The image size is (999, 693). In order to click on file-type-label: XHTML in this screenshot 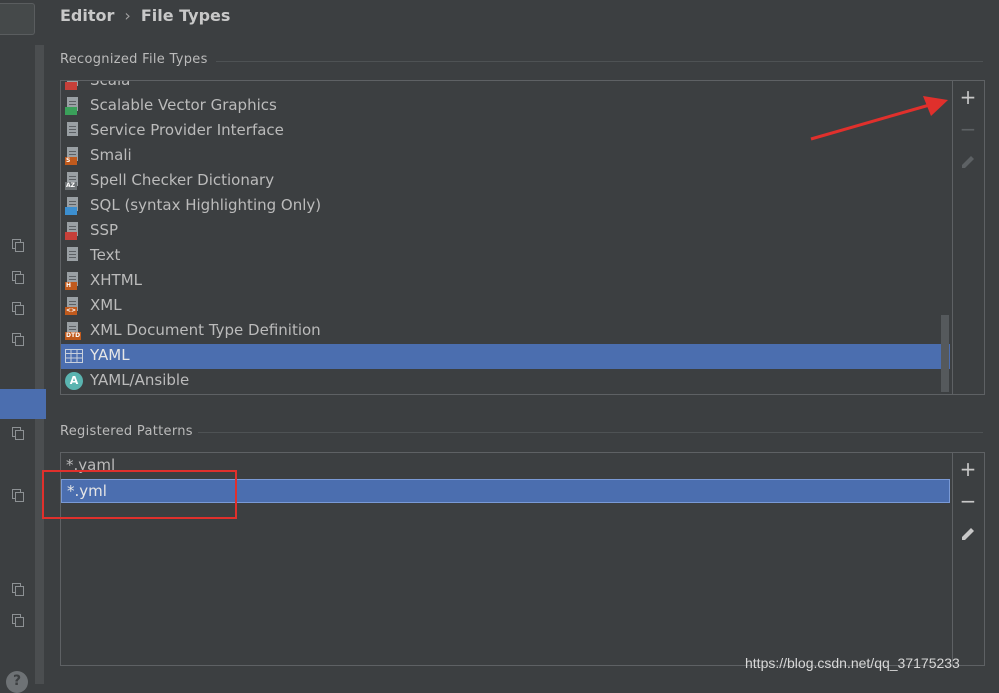, I will do `click(116, 280)`.